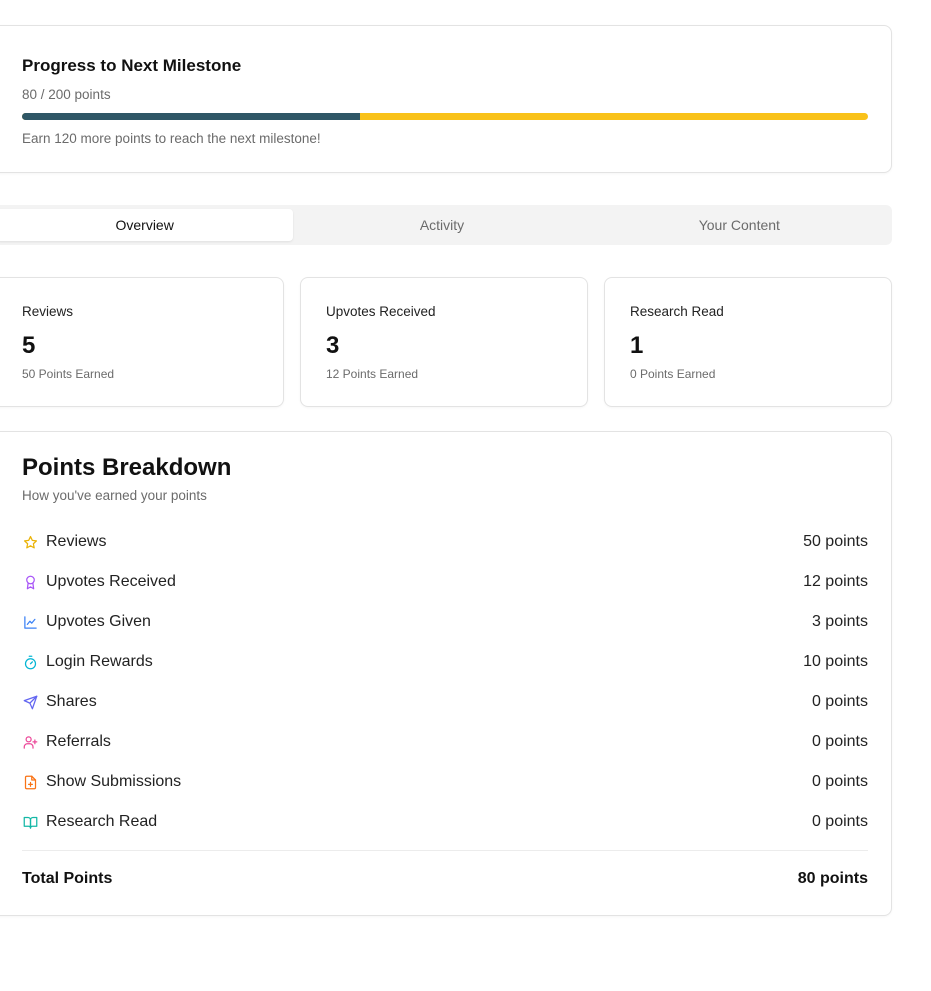  I want to click on breakdown-row-points: 10 points, so click(835, 661).